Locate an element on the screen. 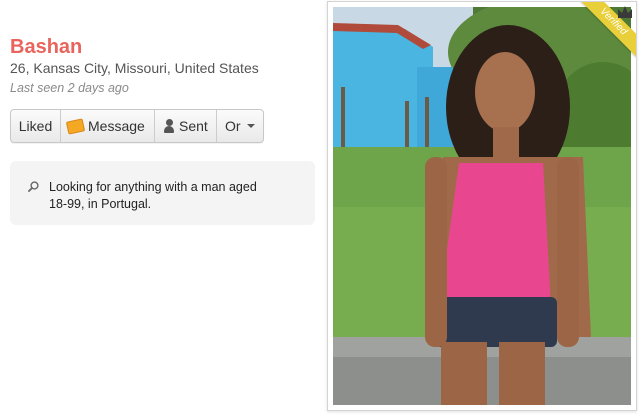  person-icon is located at coordinates (169, 126).